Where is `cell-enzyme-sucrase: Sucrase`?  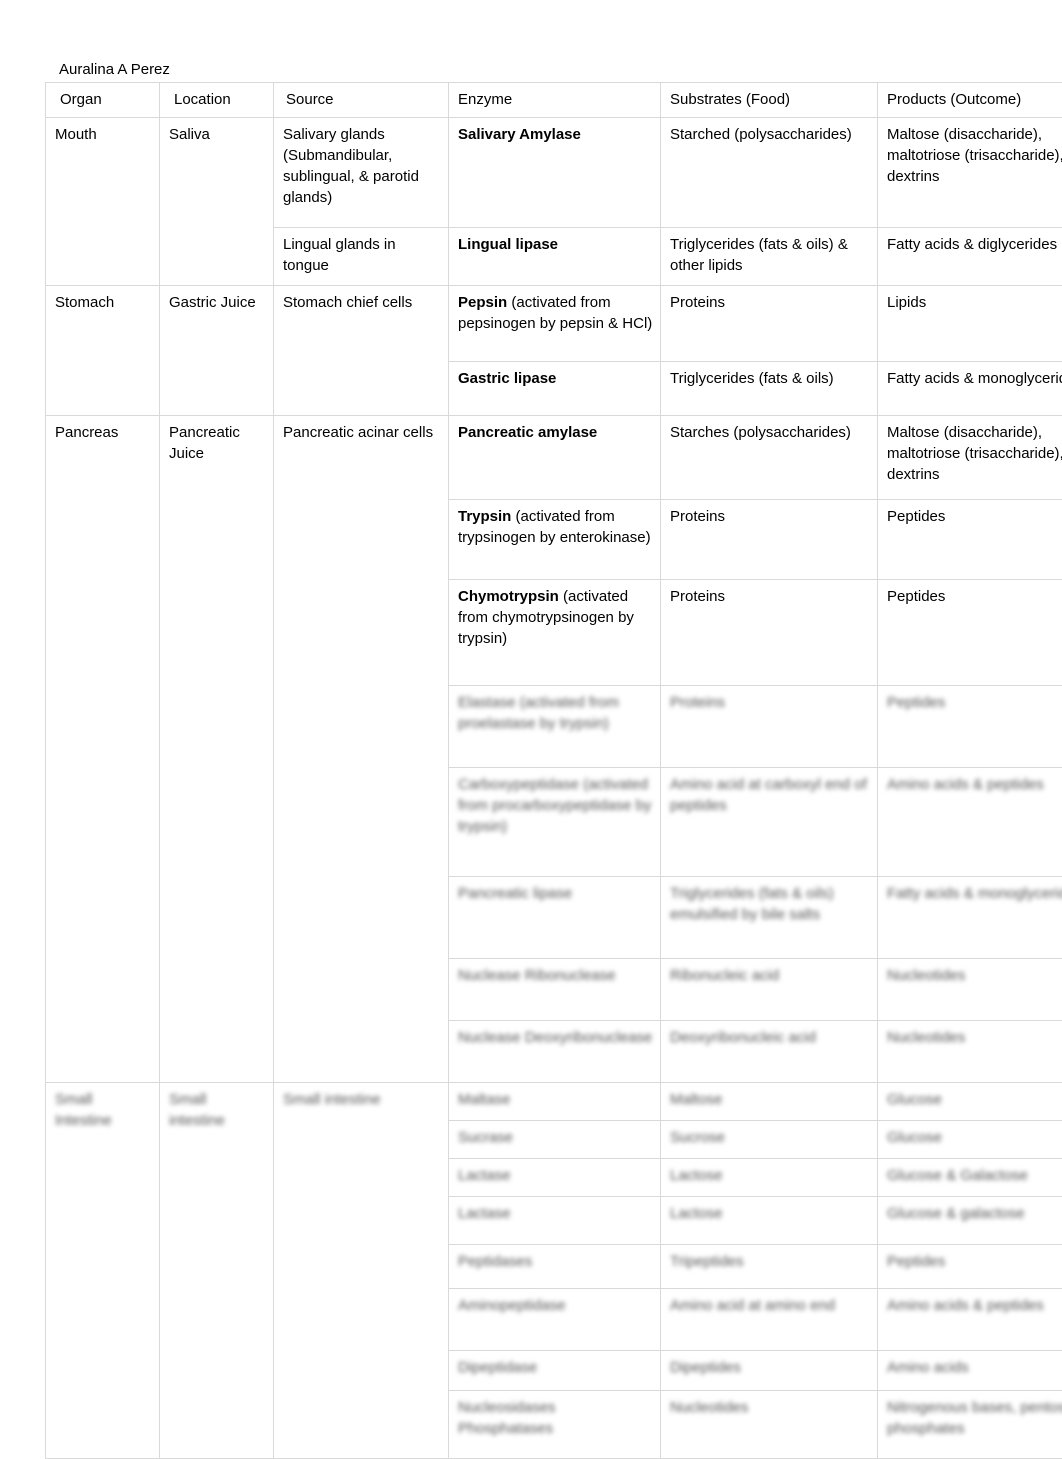 cell-enzyme-sucrase: Sucrase is located at coordinates (555, 1140).